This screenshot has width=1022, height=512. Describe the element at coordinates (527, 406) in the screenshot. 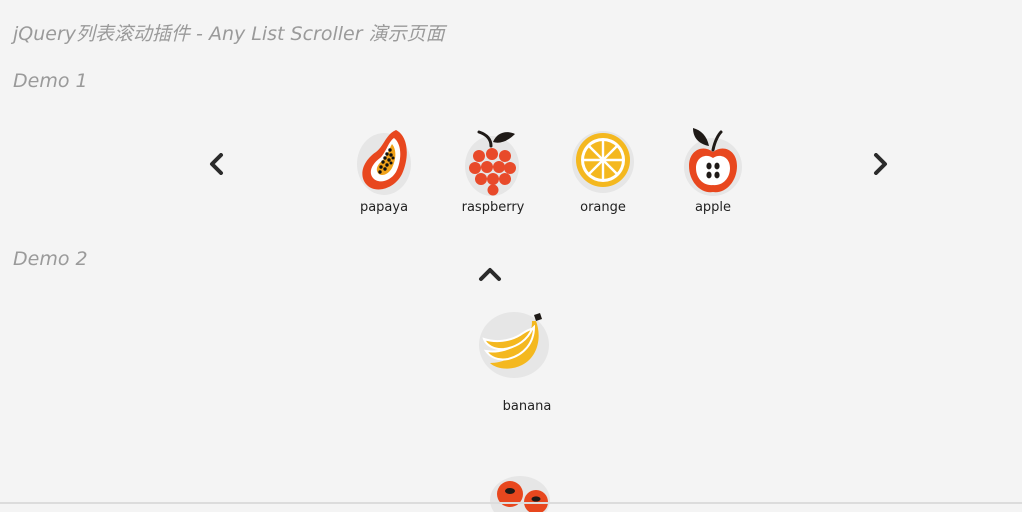

I see `fruit-label: banana` at that location.